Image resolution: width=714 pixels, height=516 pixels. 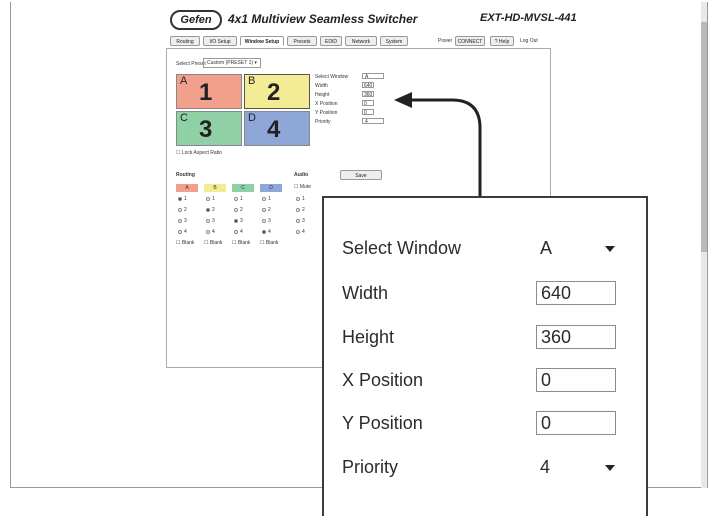 I want to click on tab-io-setup: I/O Setup, so click(x=220, y=41).